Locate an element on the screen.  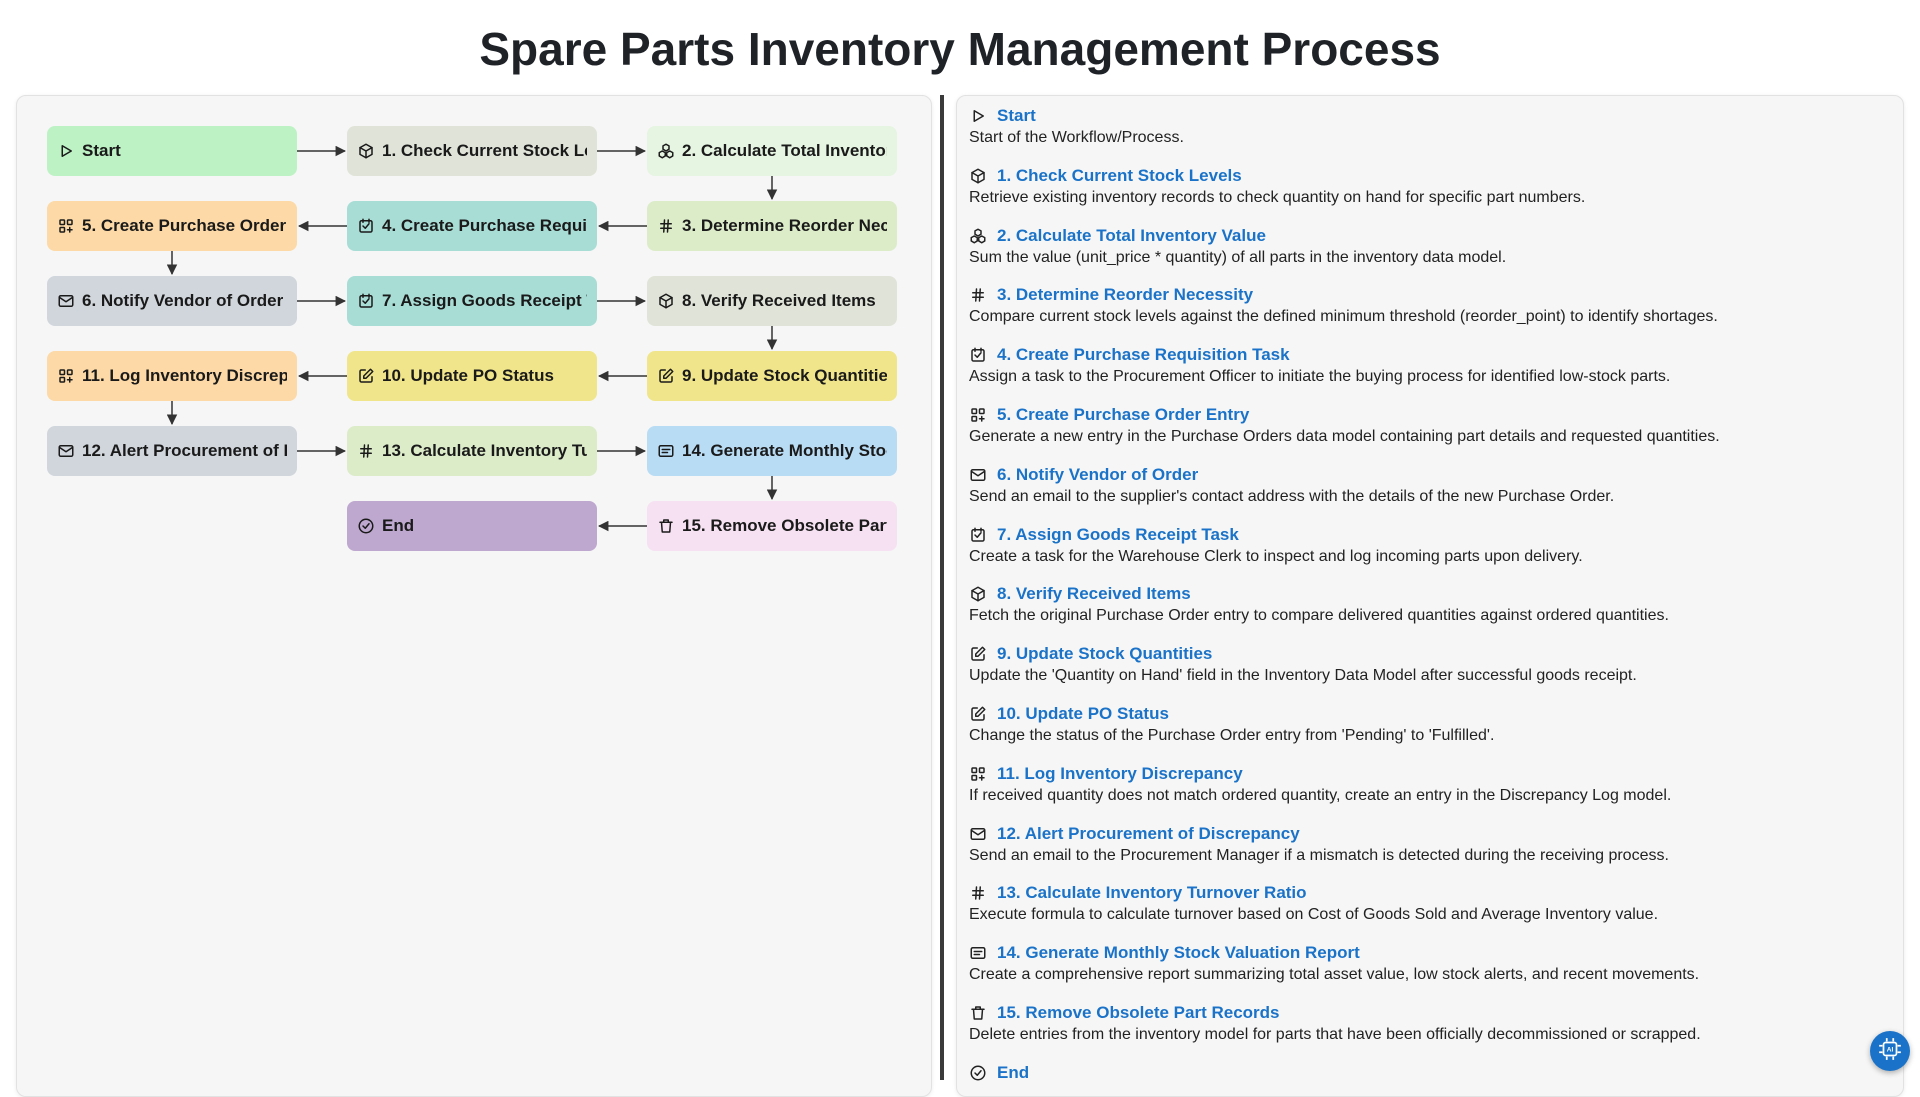
step-title-link: 10. Update PO Status is located at coordinates (1083, 714).